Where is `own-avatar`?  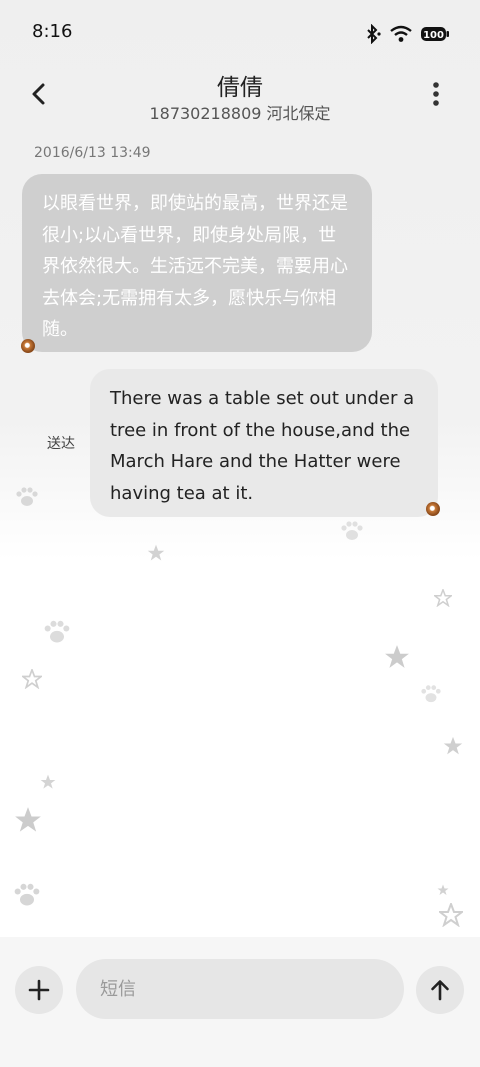
own-avatar is located at coordinates (433, 509).